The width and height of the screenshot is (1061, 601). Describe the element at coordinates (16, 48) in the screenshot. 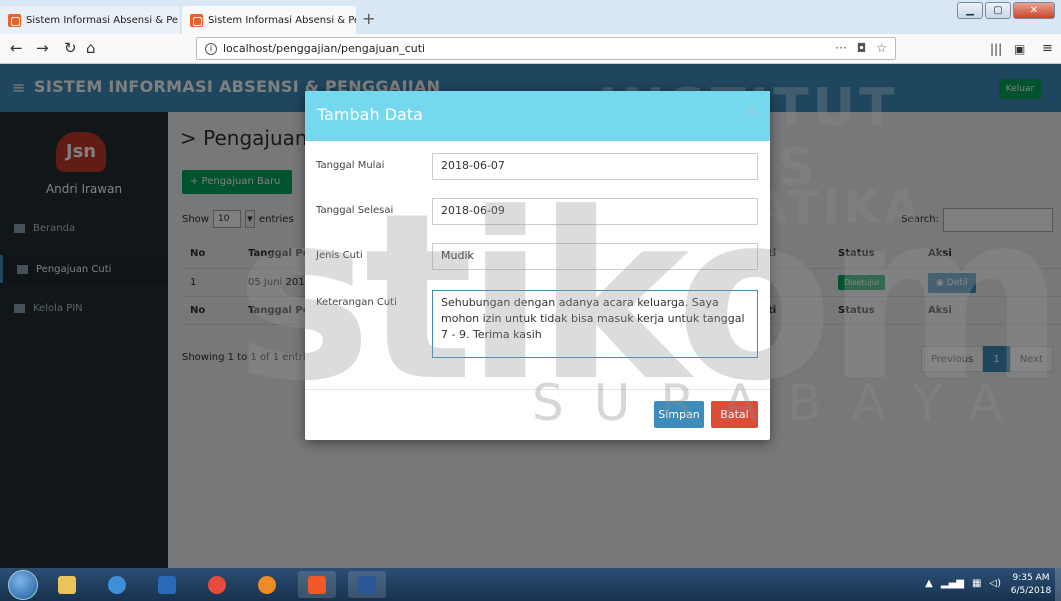

I see `back-icon: ←` at that location.